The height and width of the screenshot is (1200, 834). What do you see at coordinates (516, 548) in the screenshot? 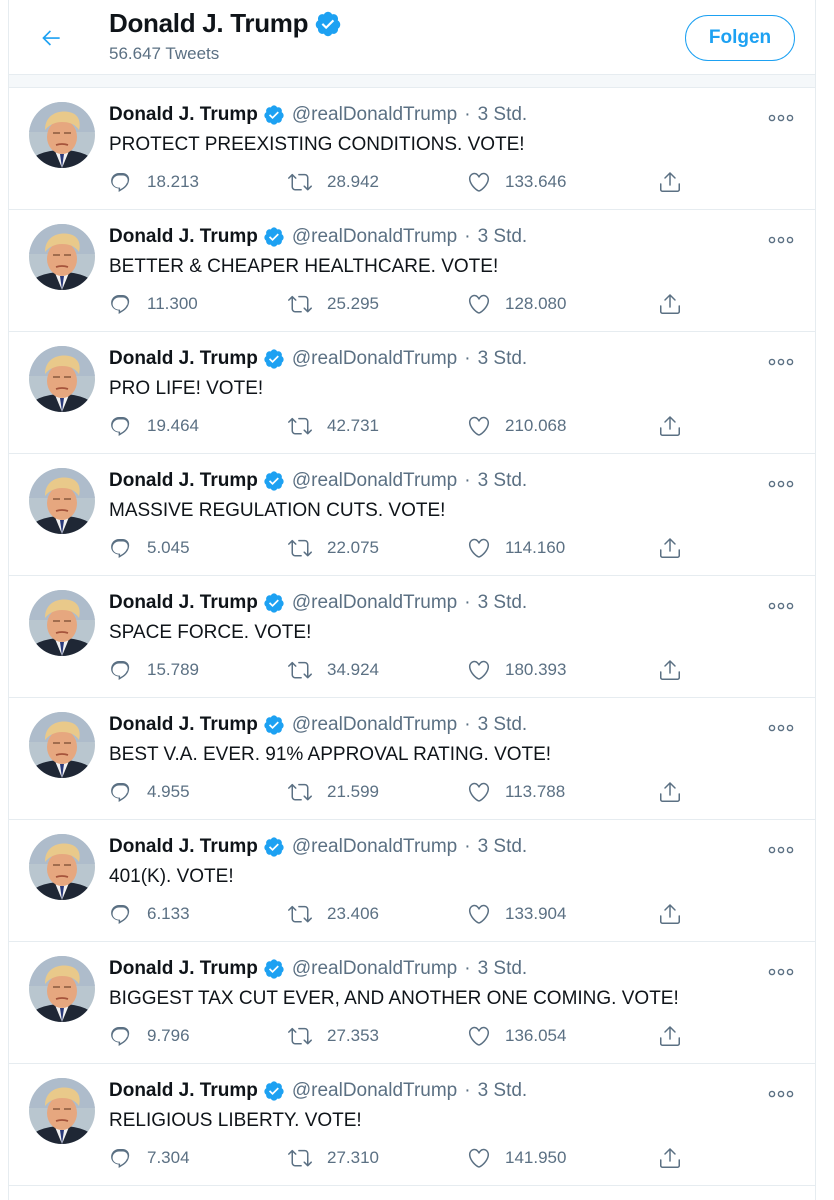
I see `like-button: 114.160` at bounding box center [516, 548].